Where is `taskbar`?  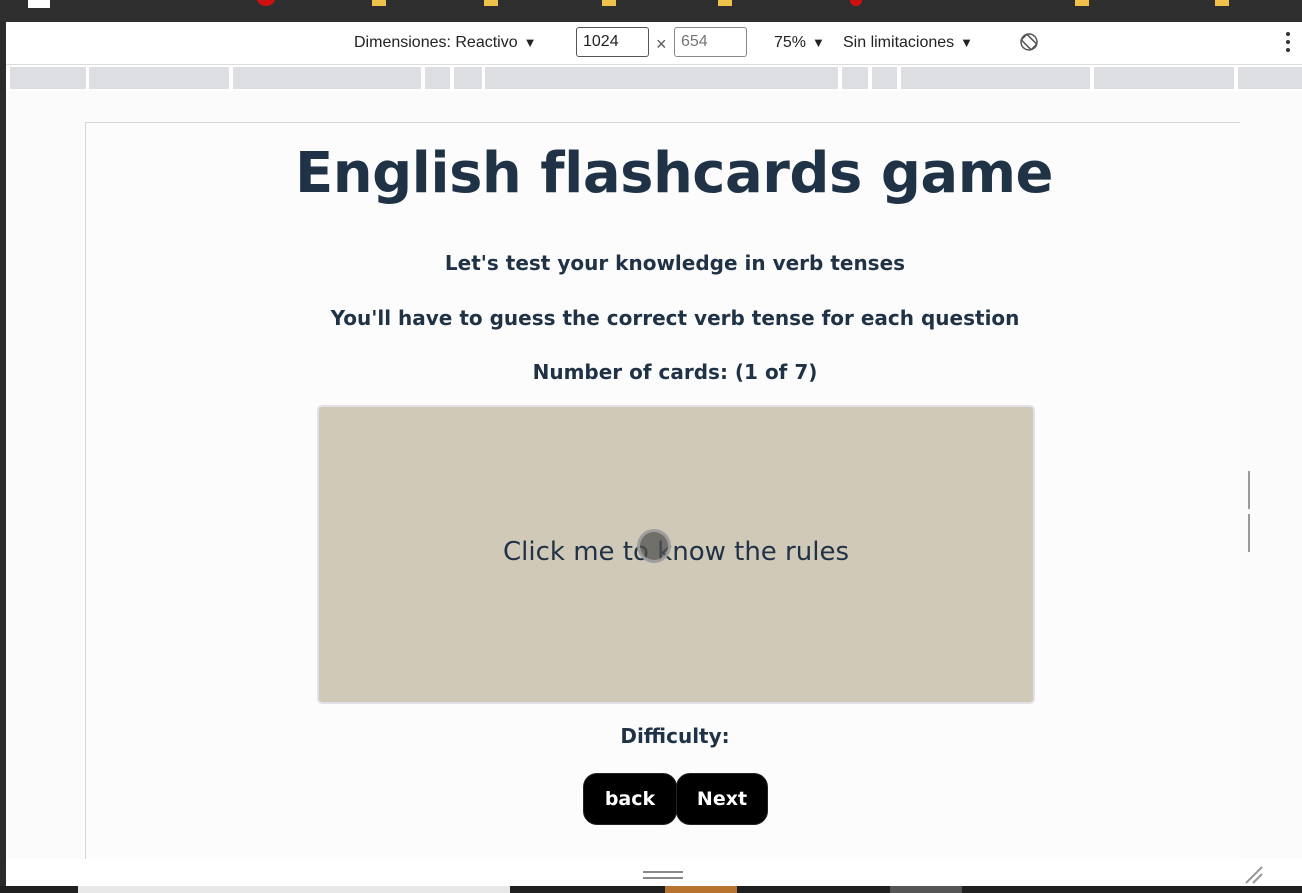 taskbar is located at coordinates (651, 889).